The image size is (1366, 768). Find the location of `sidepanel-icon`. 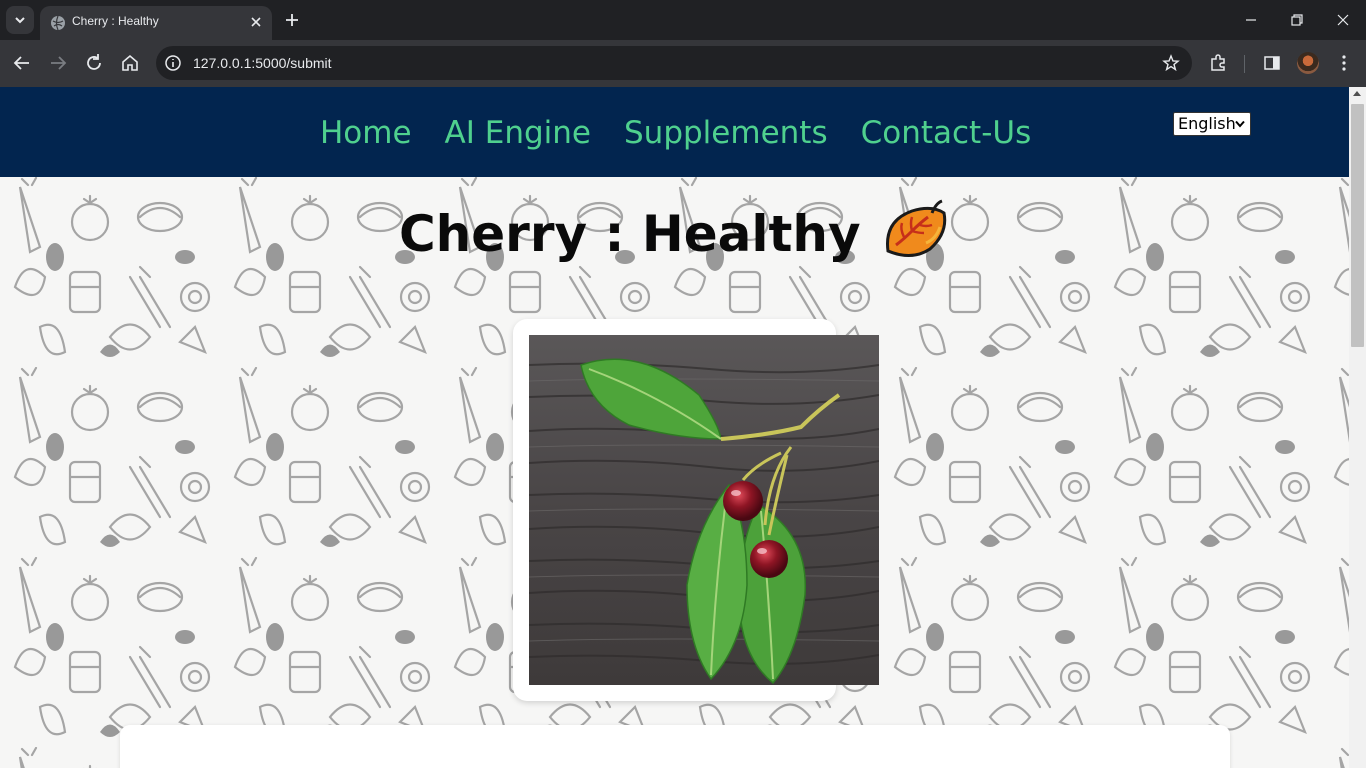

sidepanel-icon is located at coordinates (1272, 63).